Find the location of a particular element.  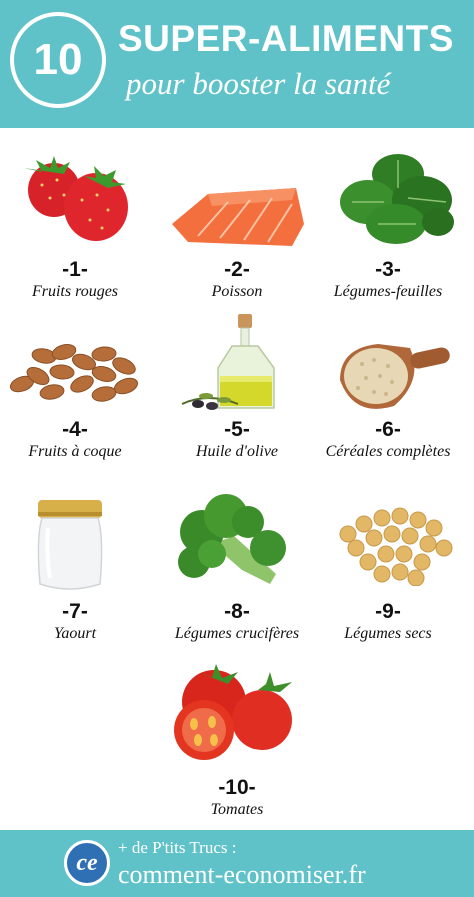

item-label: Légumes crucifères is located at coordinates (237, 633).